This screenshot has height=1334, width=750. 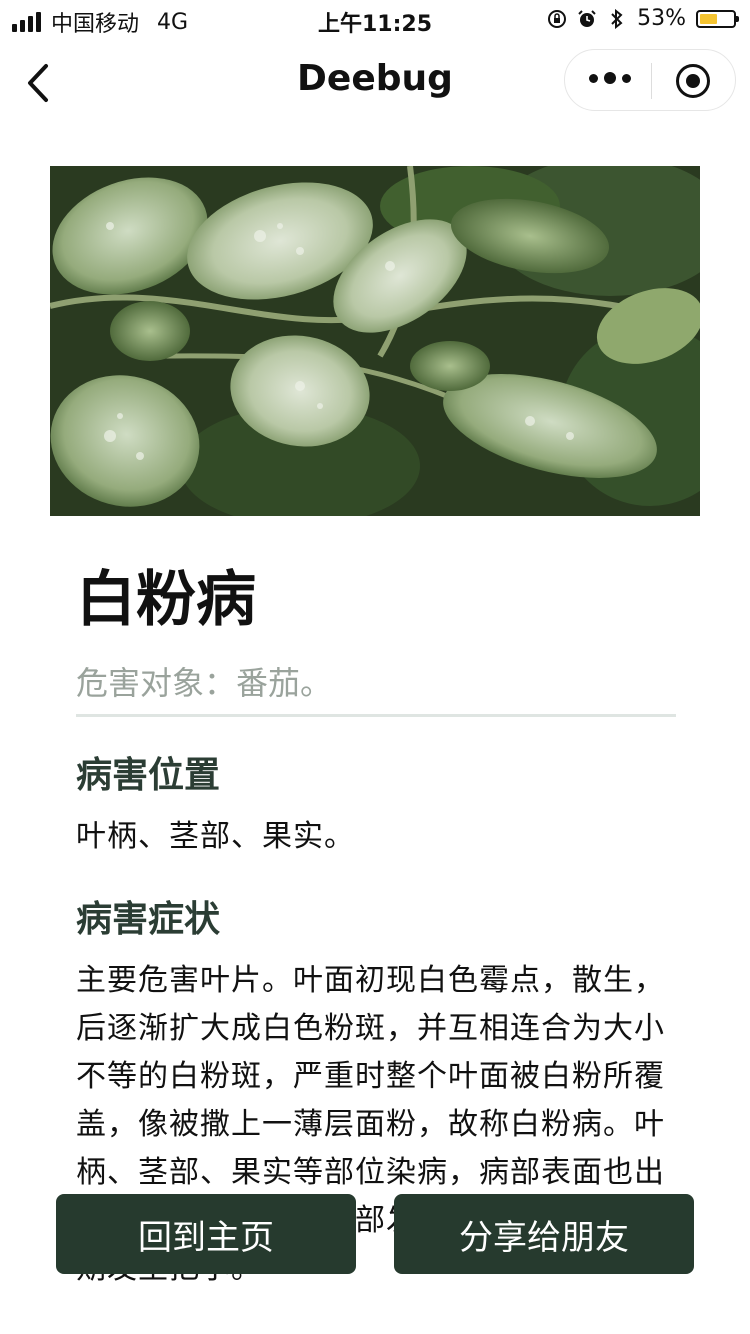 What do you see at coordinates (708, 18) in the screenshot?
I see `battery-fill` at bounding box center [708, 18].